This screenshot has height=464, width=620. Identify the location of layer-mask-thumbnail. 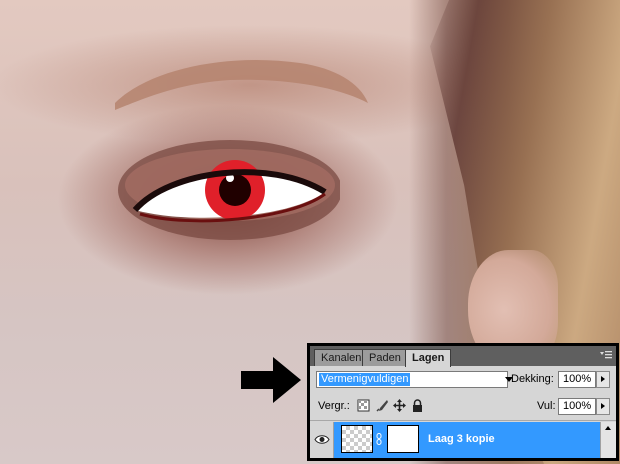
(403, 439).